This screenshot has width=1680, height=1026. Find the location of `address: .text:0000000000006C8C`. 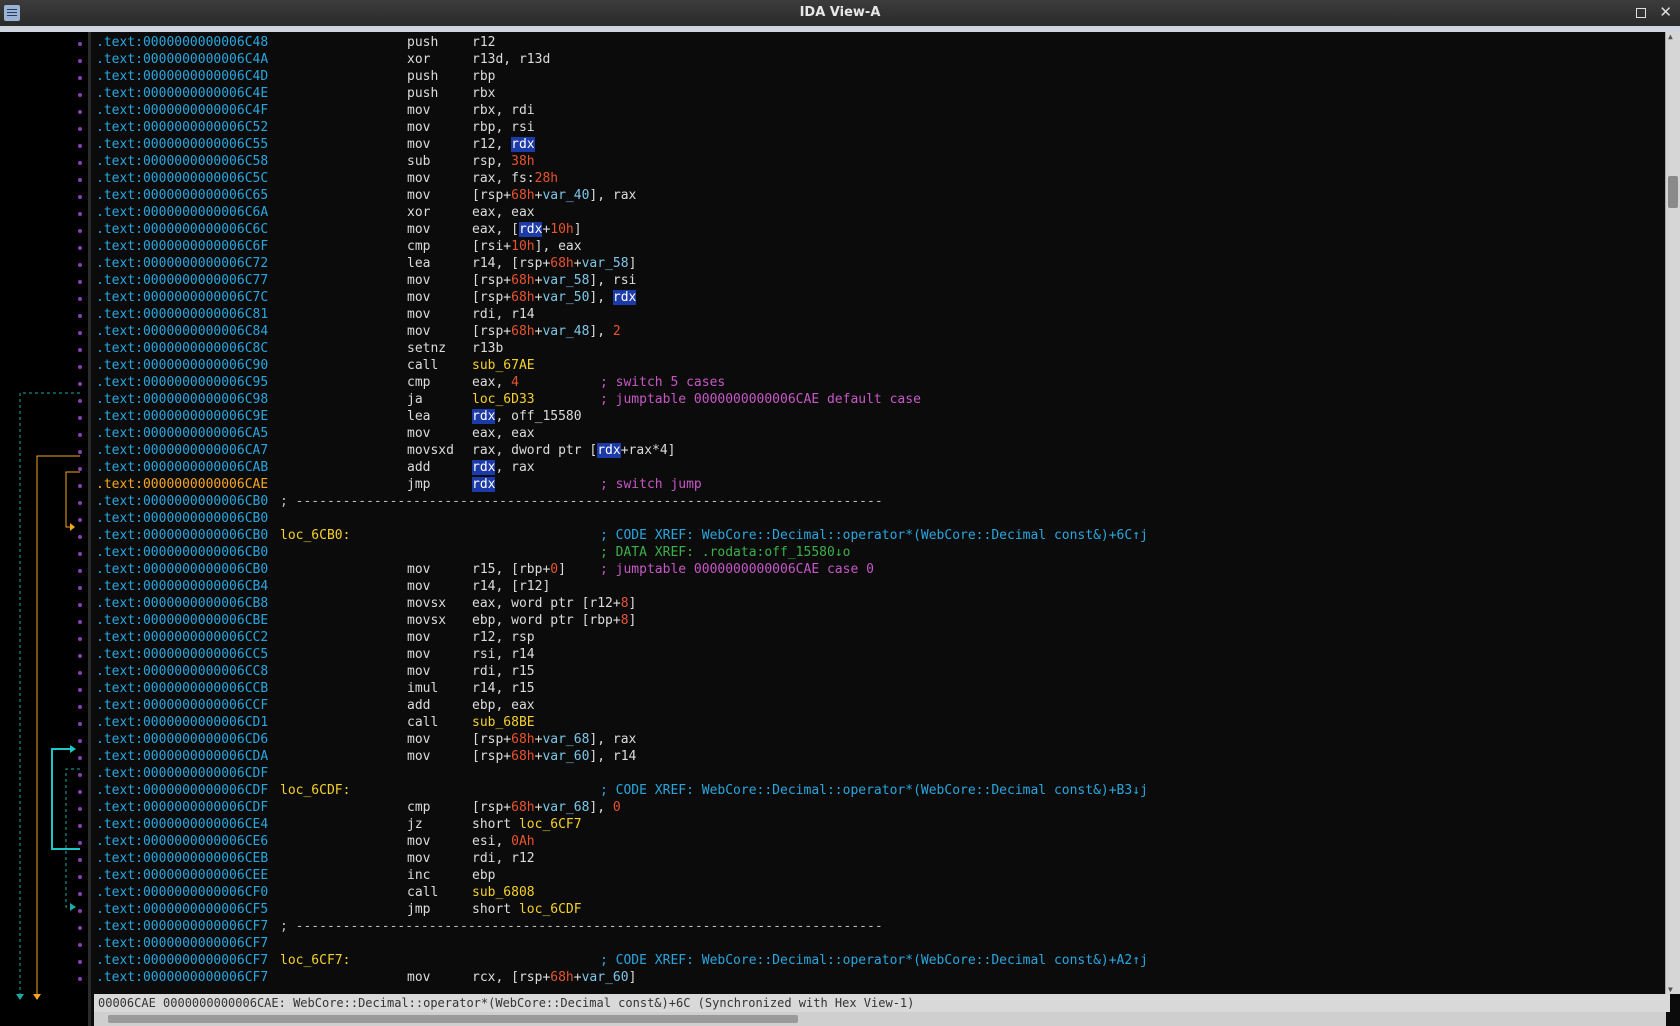

address: .text:0000000000006C8C is located at coordinates (182, 348).